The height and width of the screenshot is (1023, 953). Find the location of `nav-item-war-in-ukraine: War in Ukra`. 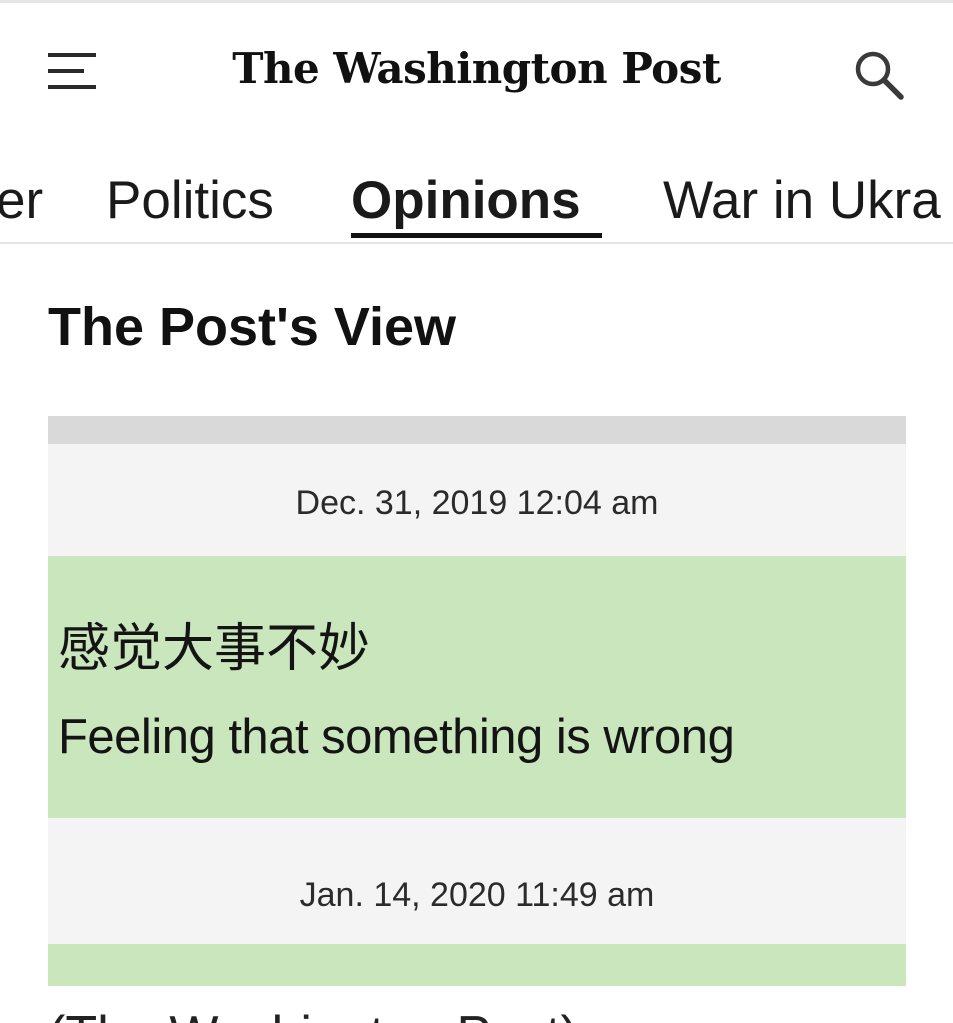

nav-item-war-in-ukraine: War in Ukra is located at coordinates (802, 201).